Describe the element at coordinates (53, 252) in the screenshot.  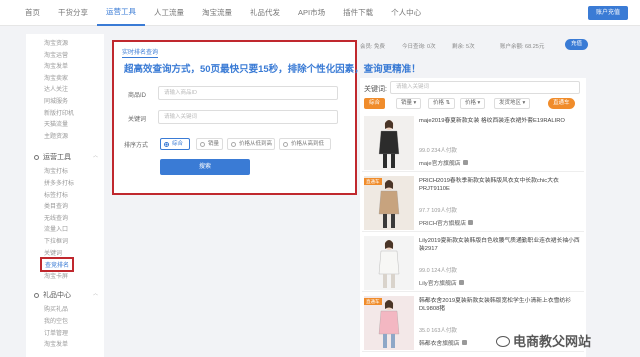
I see `sidebar-item: 关键词` at that location.